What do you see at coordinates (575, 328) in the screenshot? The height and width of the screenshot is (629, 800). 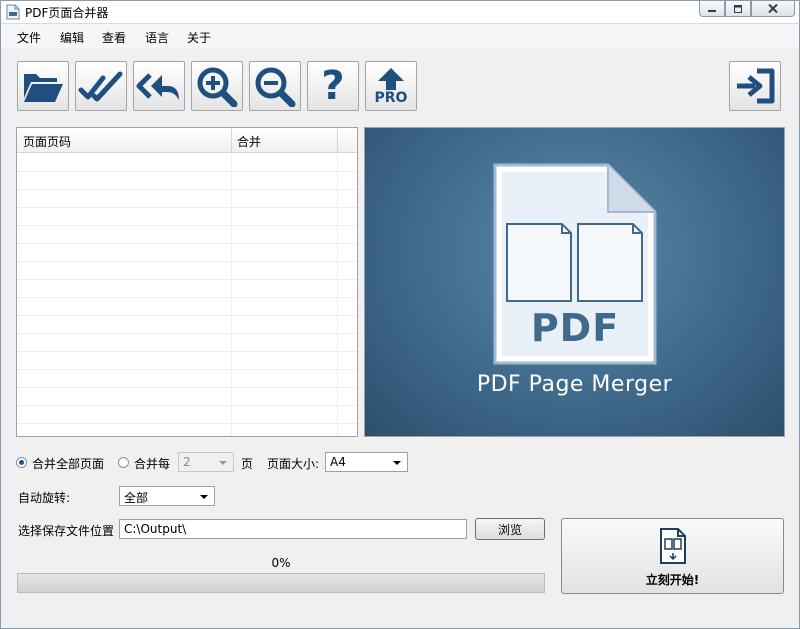 I see `pdf-document-label: PDF` at bounding box center [575, 328].